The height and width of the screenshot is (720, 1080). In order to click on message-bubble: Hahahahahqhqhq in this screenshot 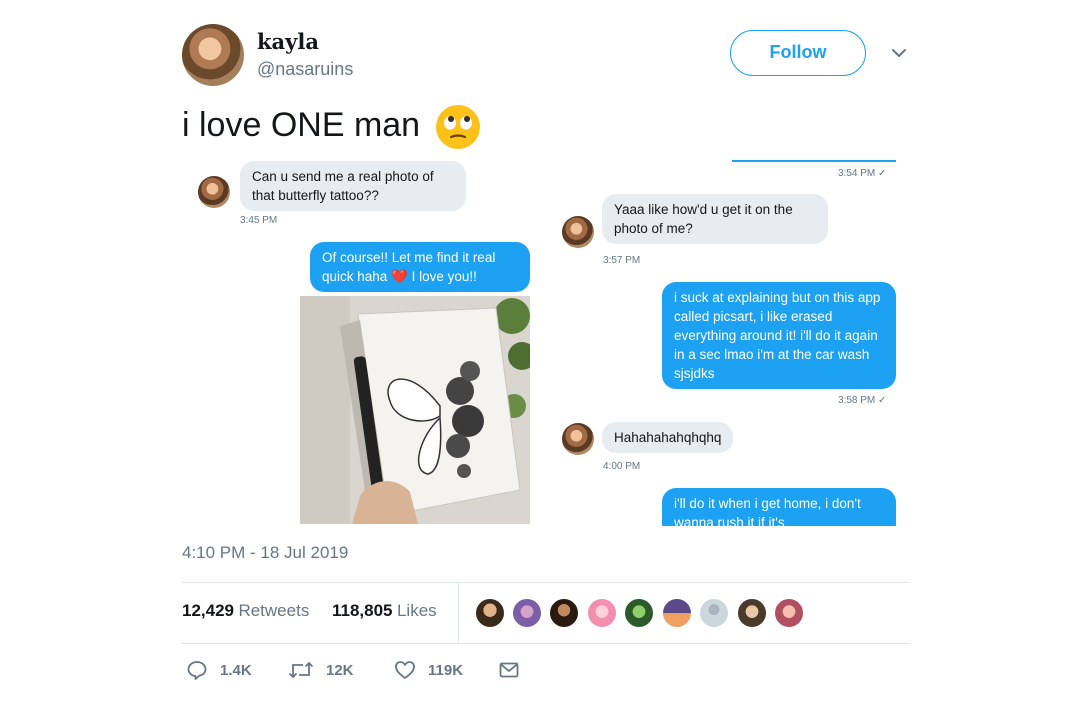, I will do `click(668, 437)`.